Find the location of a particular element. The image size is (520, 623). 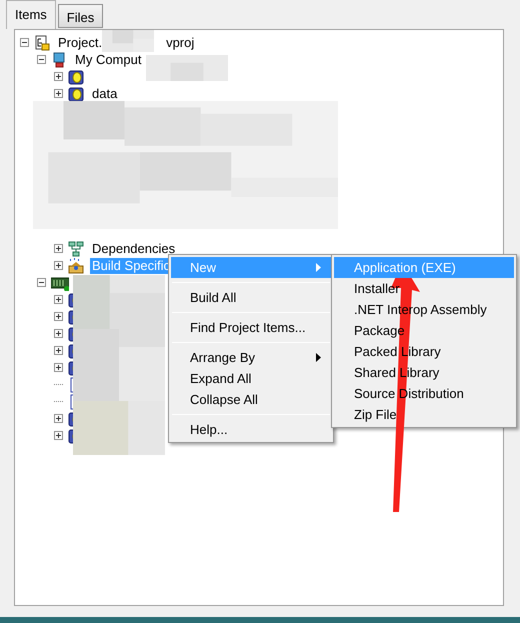

menu-item: Expand All is located at coordinates (251, 378).